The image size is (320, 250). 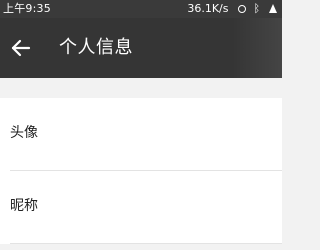 What do you see at coordinates (146, 243) in the screenshot?
I see `divider` at bounding box center [146, 243].